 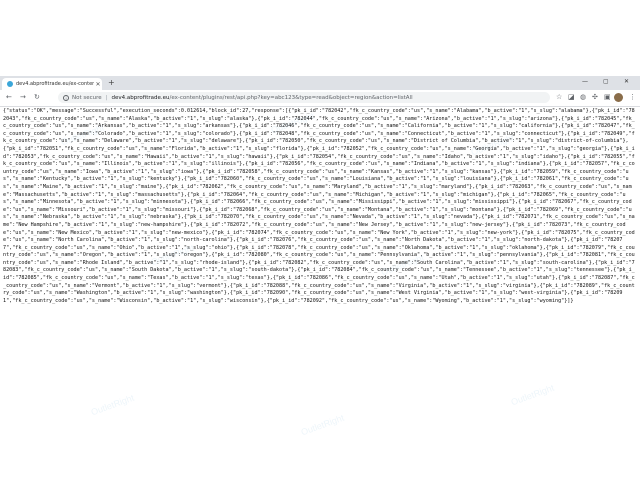 What do you see at coordinates (626, 81) in the screenshot?
I see `close-window-button: ✕` at bounding box center [626, 81].